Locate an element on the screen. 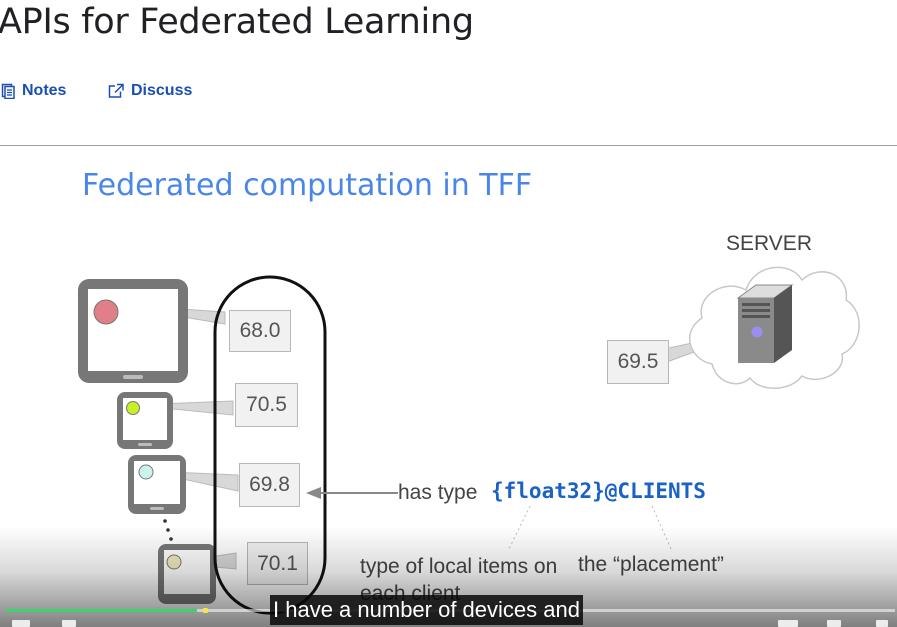 This screenshot has height=627, width=897. settings-gear-icon is located at coordinates (834, 623).